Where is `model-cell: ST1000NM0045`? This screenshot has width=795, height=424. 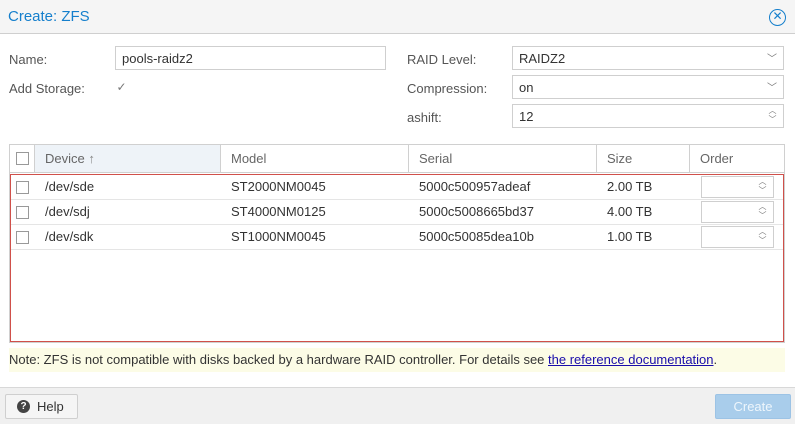
model-cell: ST1000NM0045 is located at coordinates (278, 236).